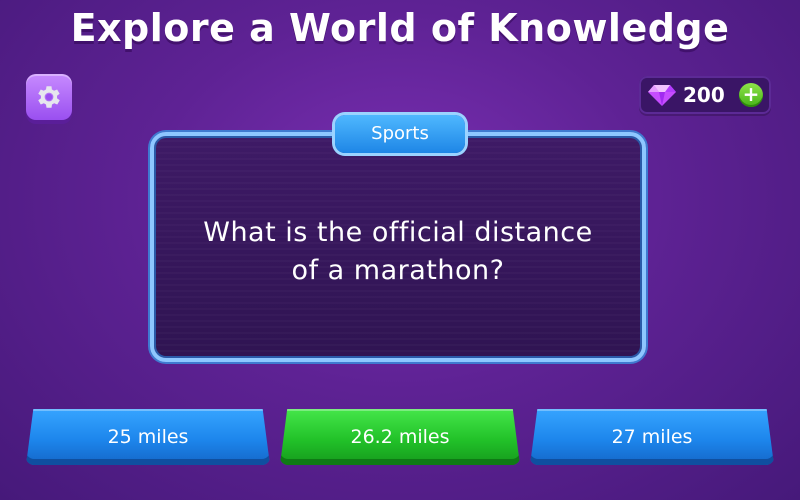  I want to click on add-gems-button: +, so click(751, 95).